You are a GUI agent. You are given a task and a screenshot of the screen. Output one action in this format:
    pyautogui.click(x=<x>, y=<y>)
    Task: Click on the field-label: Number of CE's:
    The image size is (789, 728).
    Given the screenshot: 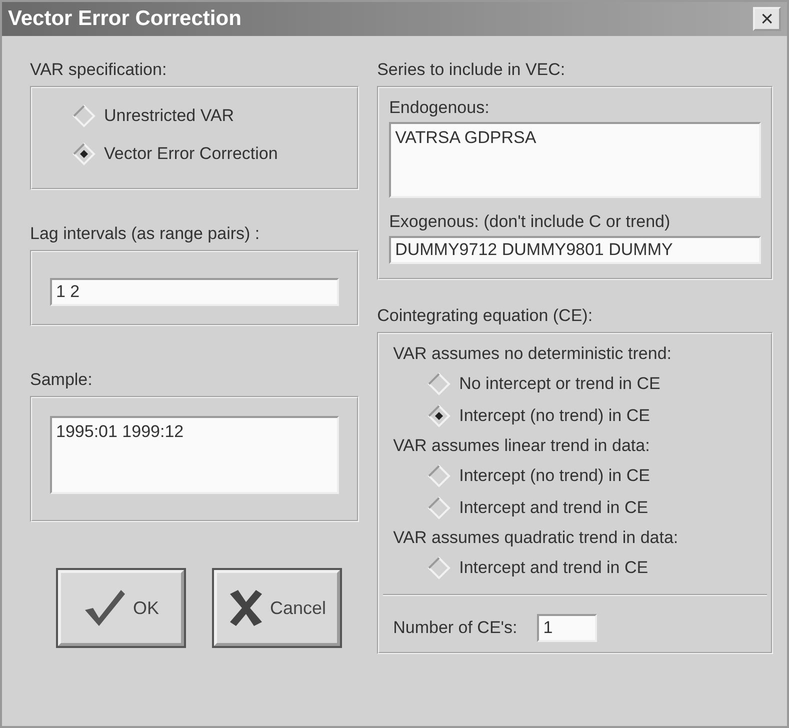 What is the action you would take?
    pyautogui.click(x=455, y=628)
    